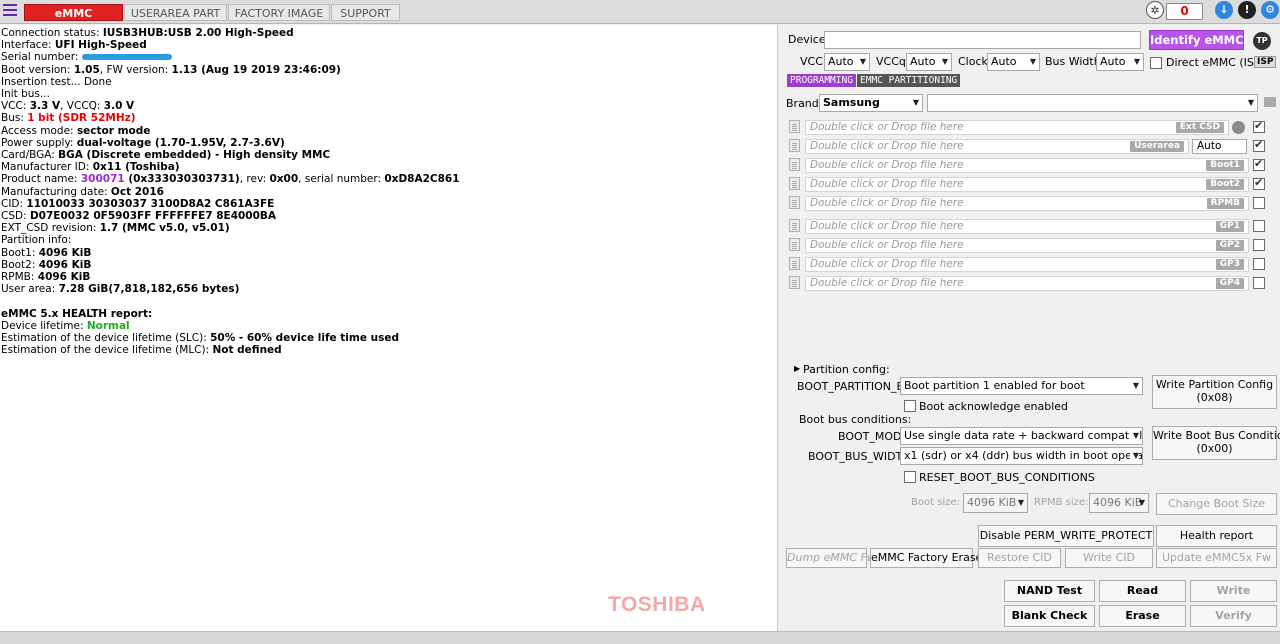  What do you see at coordinates (1215, 62) in the screenshot?
I see `direct-emmc-label: Direct eMMC (ISP)` at bounding box center [1215, 62].